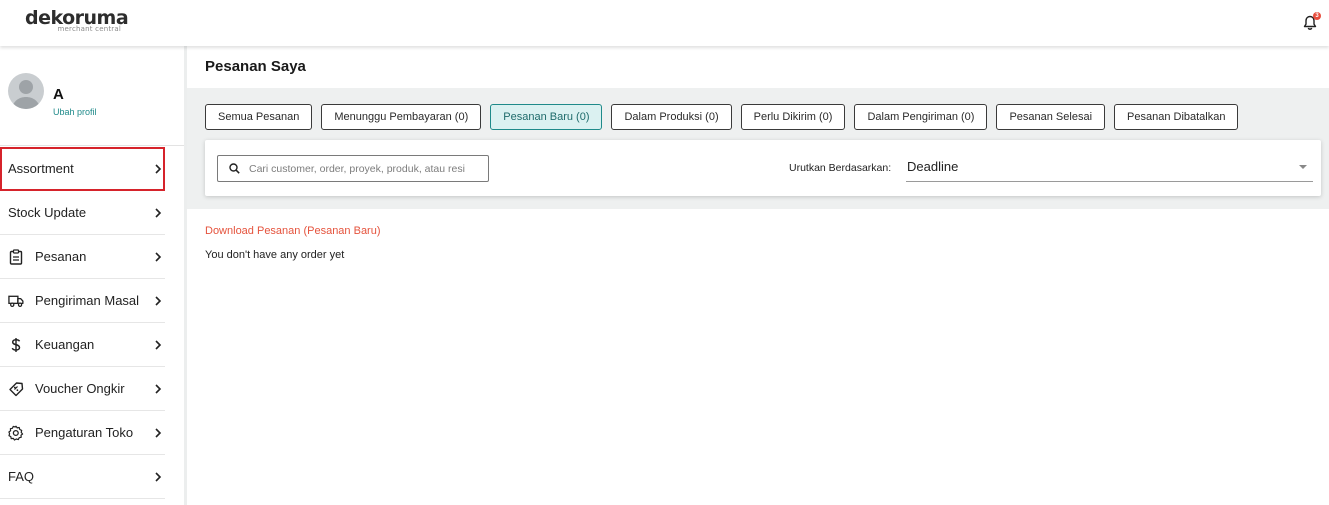  Describe the element at coordinates (82, 169) in the screenshot. I see `sidebar-item-assortment: Assortment` at that location.